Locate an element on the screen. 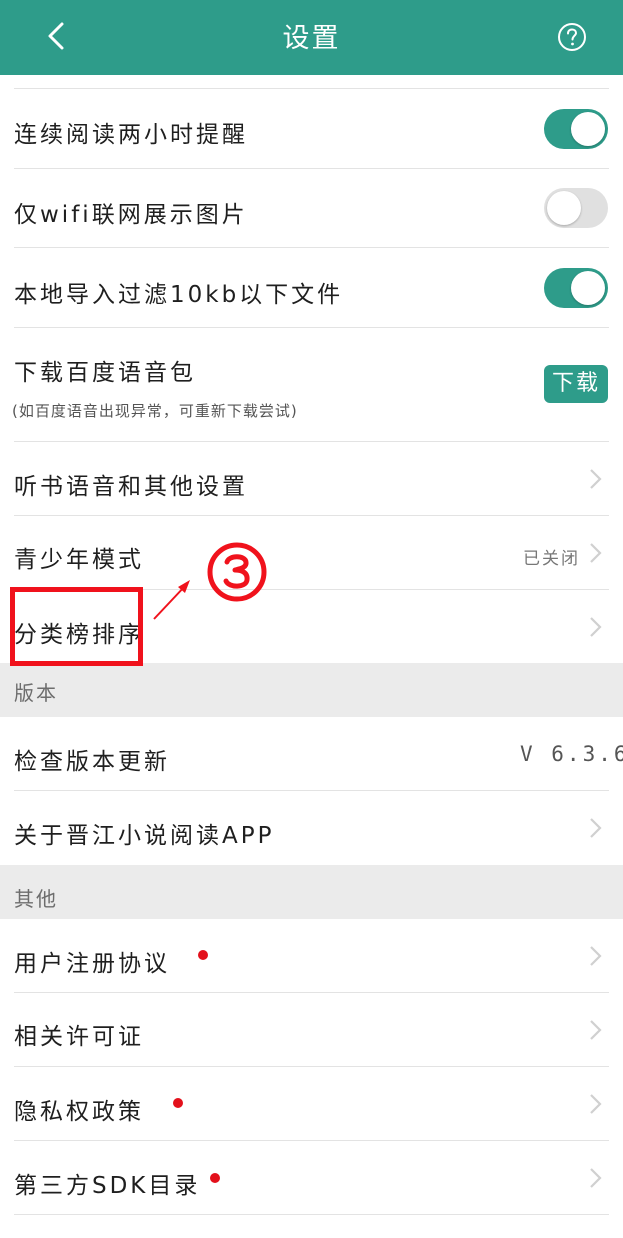 This screenshot has width=623, height=1238. other-item-user-agreement: 用户注册协议 is located at coordinates (311, 955).